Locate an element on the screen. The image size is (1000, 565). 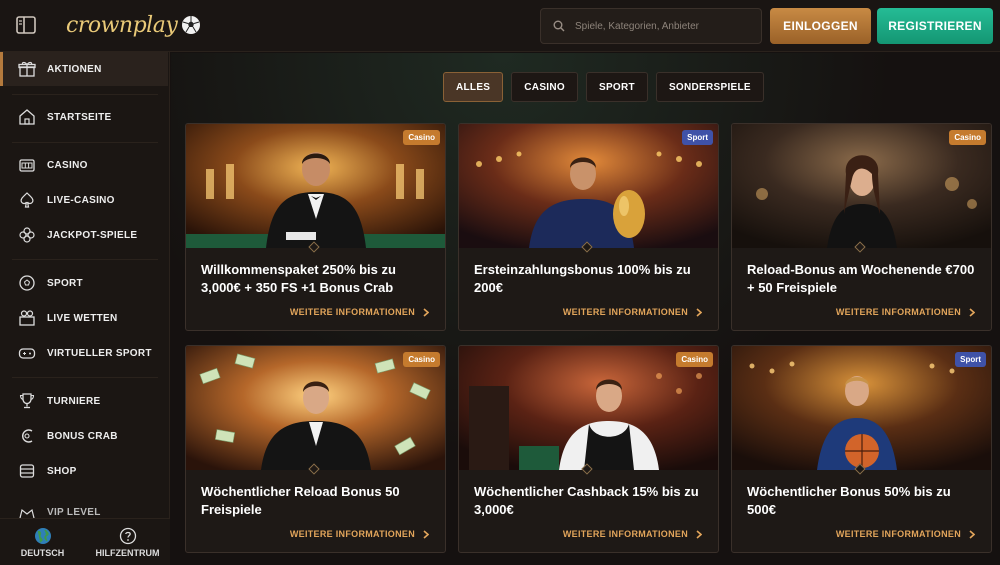
search-box is located at coordinates (651, 26).